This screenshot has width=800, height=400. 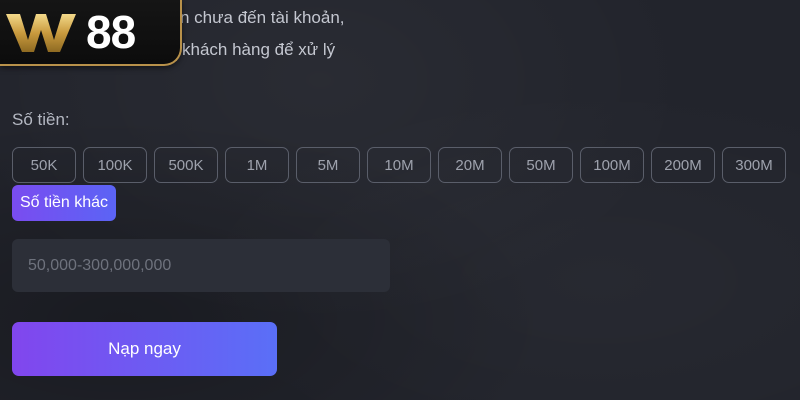 What do you see at coordinates (683, 165) in the screenshot?
I see `amount-chip-200m: 200M` at bounding box center [683, 165].